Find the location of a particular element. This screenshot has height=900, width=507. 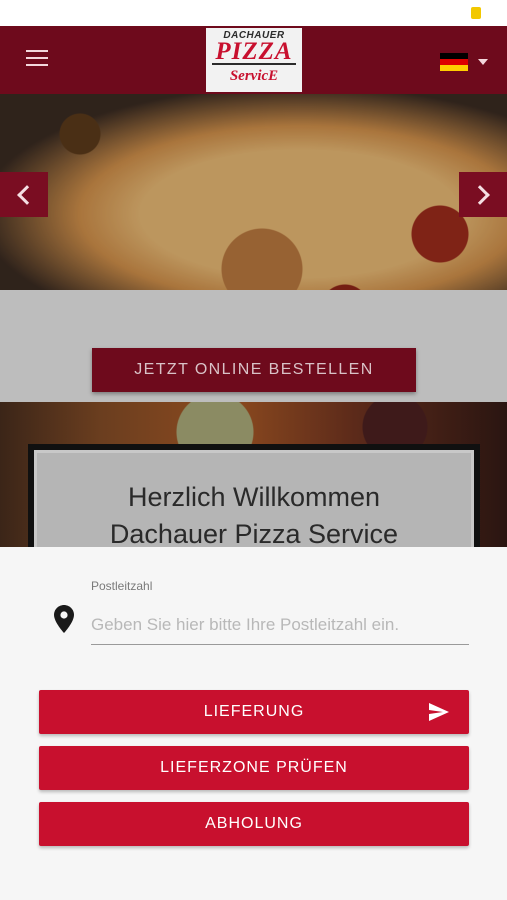

logo: DACHAUER PIZZA ServicE is located at coordinates (254, 60).